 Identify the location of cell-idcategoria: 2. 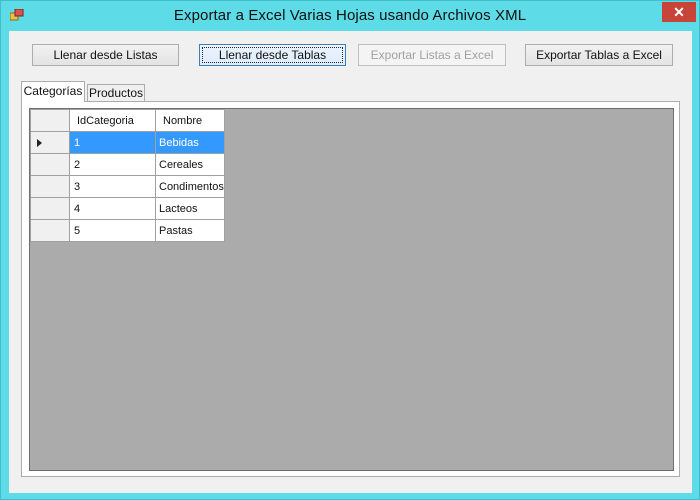
(112, 164).